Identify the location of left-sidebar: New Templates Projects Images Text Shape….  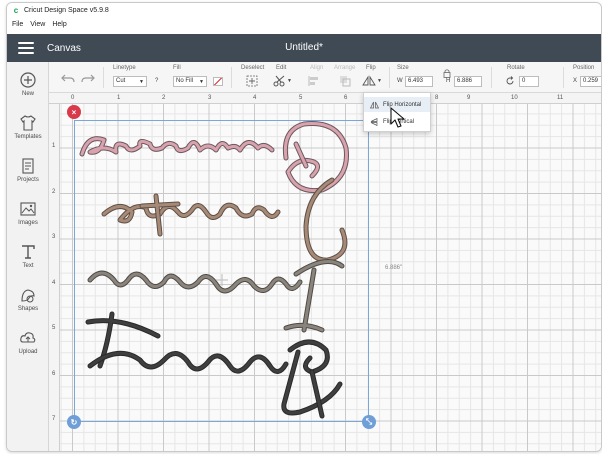
(28, 256).